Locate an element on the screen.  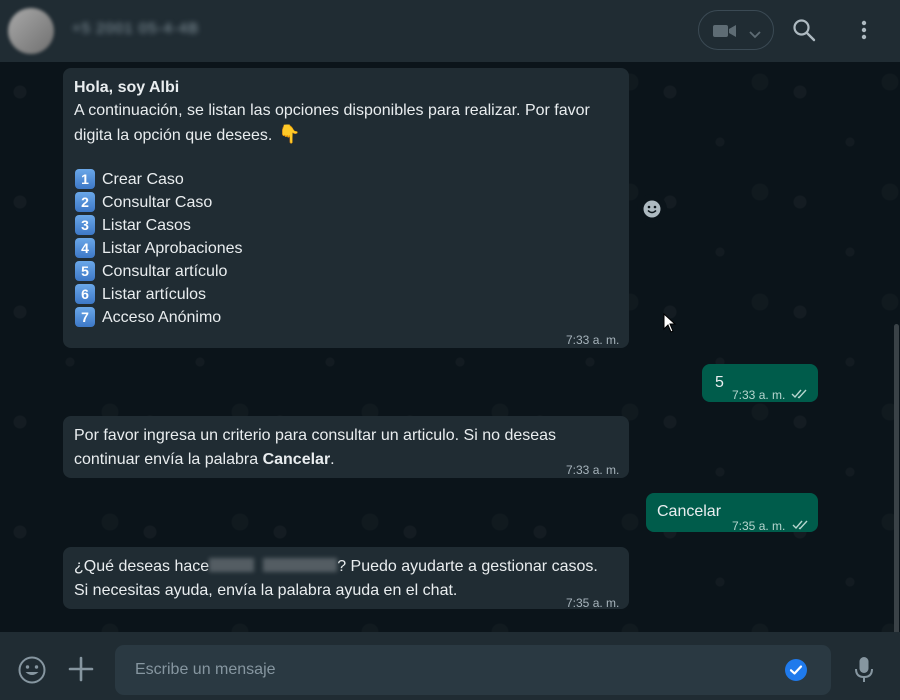
menu-option: 6 Listar artículos is located at coordinates (346, 294).